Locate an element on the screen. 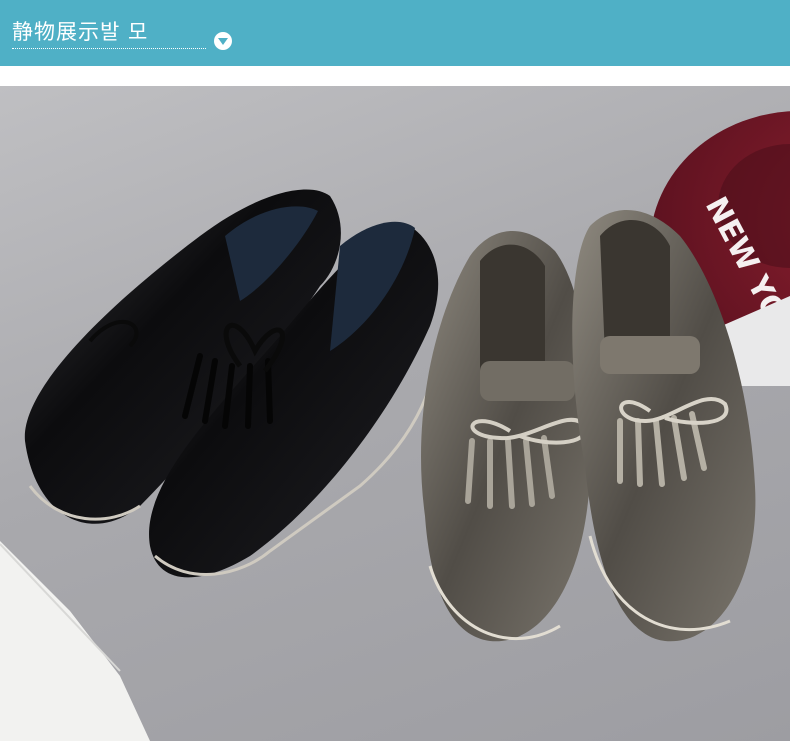 The image size is (790, 741). section-title: 静物展示발 모 is located at coordinates (80, 32).